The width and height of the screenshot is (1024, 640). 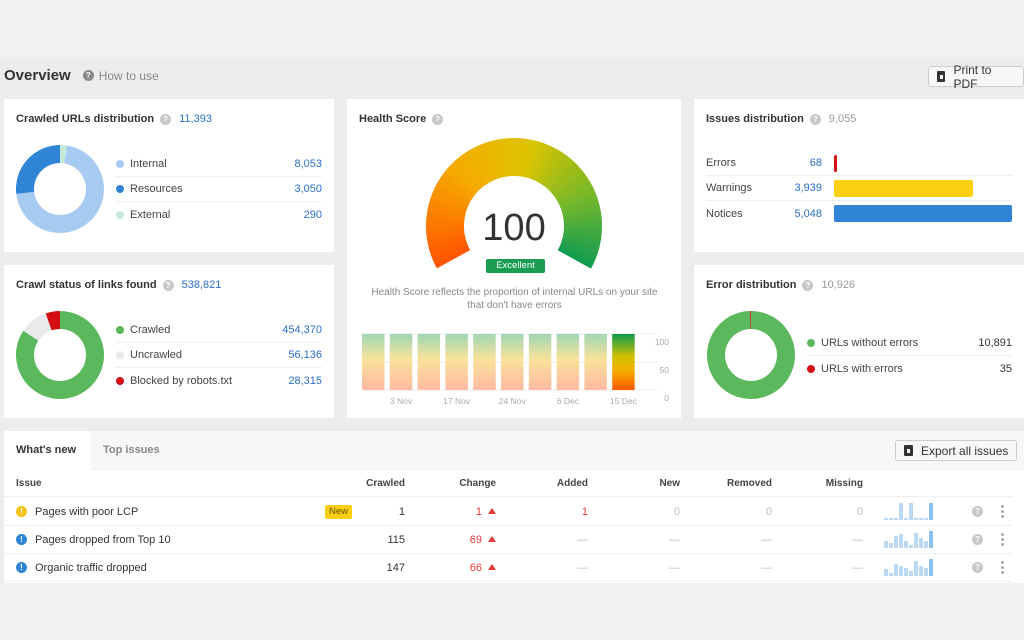 I want to click on issues-row-warnings: Warnings 3,939, so click(x=859, y=188).